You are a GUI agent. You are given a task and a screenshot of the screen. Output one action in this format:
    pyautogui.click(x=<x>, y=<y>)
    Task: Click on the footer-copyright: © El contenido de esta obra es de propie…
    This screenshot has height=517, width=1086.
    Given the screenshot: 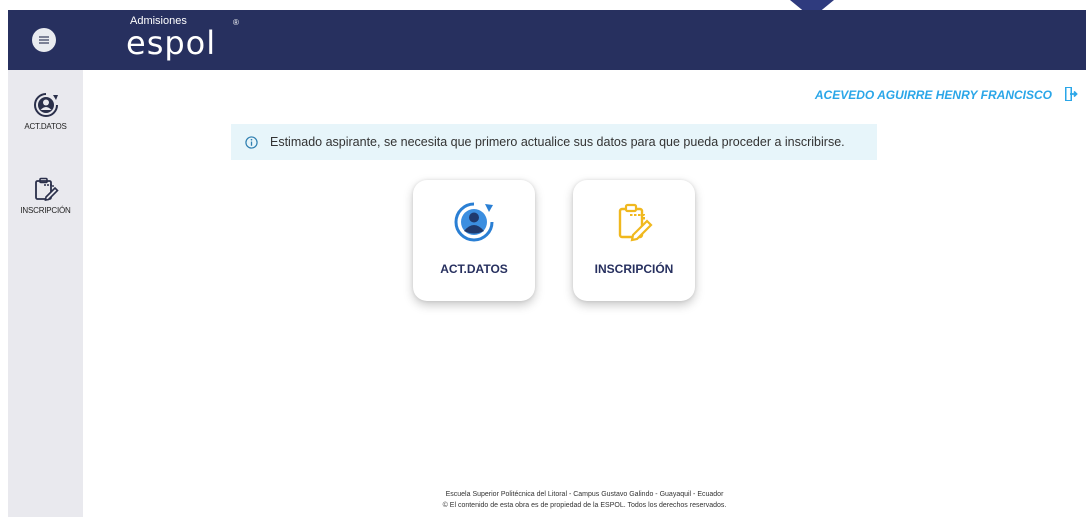 What is the action you would take?
    pyautogui.click(x=584, y=505)
    